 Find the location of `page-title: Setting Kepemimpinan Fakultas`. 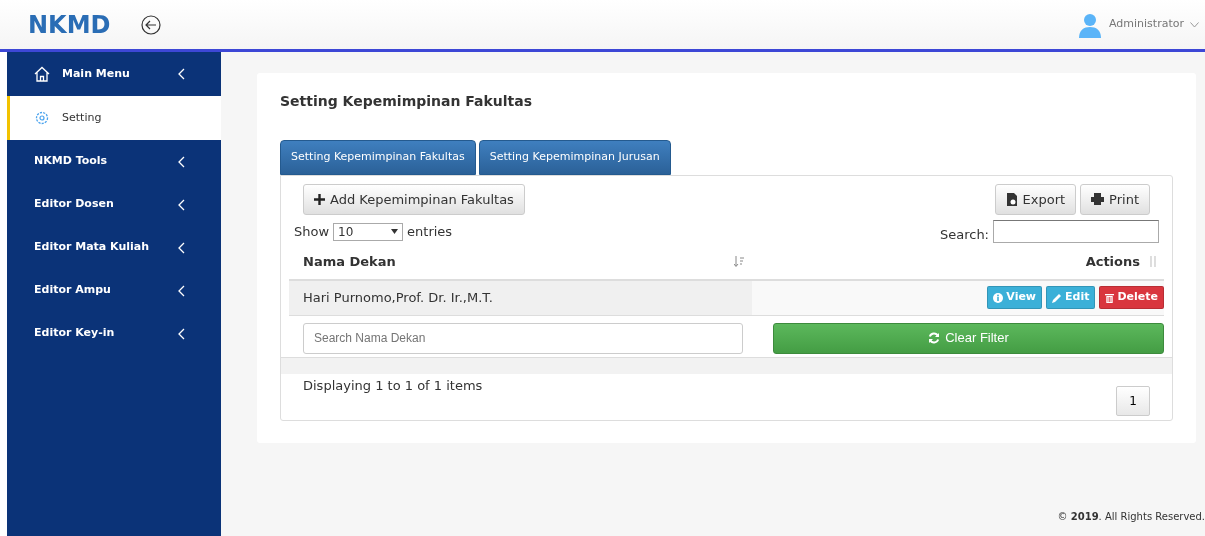

page-title: Setting Kepemimpinan Fakultas is located at coordinates (407, 101).